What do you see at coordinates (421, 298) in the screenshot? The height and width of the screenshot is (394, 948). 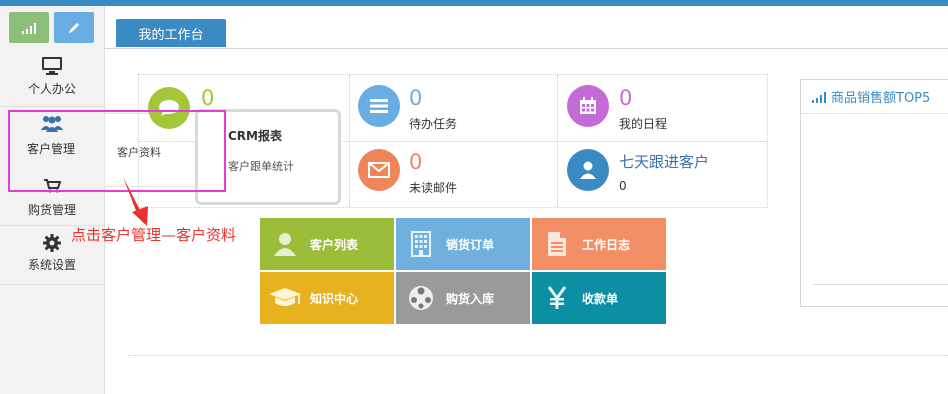 I see `ball-icon` at bounding box center [421, 298].